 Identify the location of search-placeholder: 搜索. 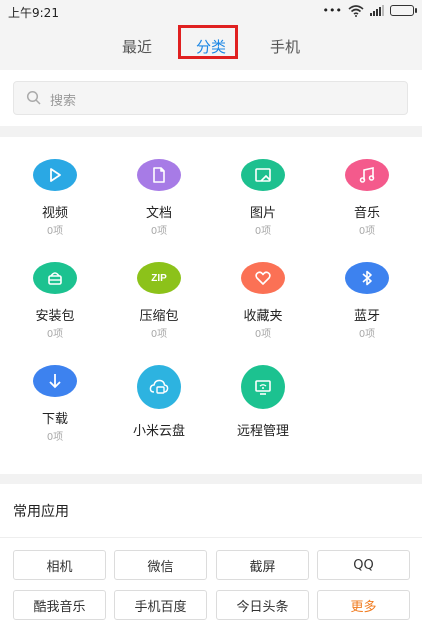
(63, 101).